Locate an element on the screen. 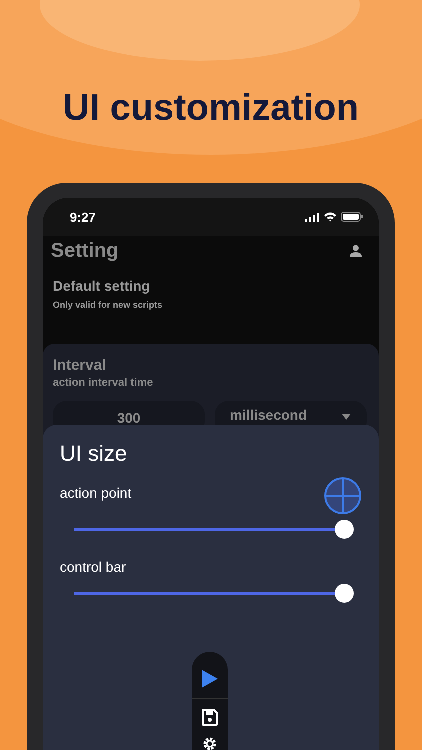 The height and width of the screenshot is (750, 422). slider-label: action point is located at coordinates (96, 493).